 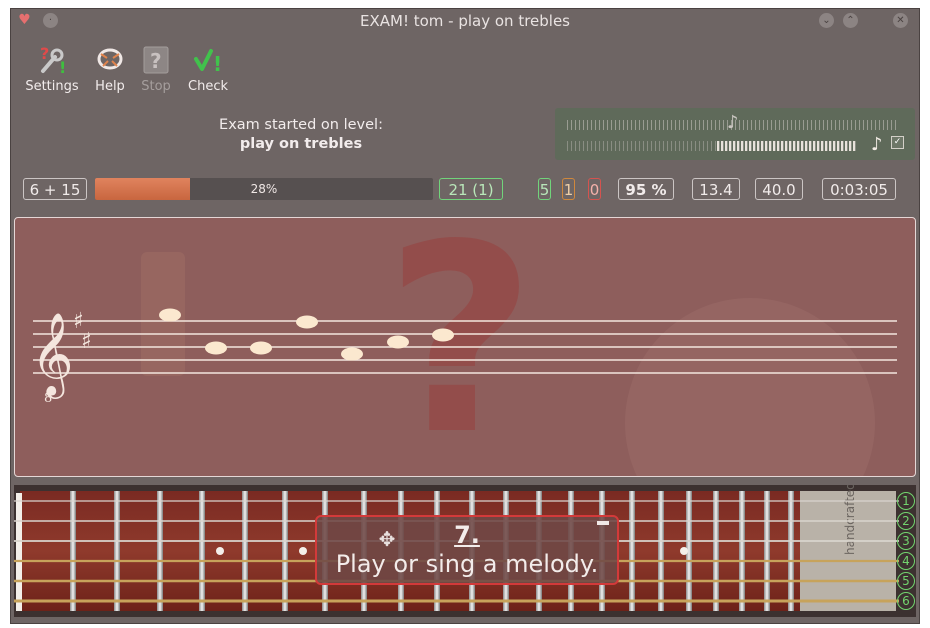 What do you see at coordinates (301, 144) in the screenshot?
I see `exam-level-name: play on trebles` at bounding box center [301, 144].